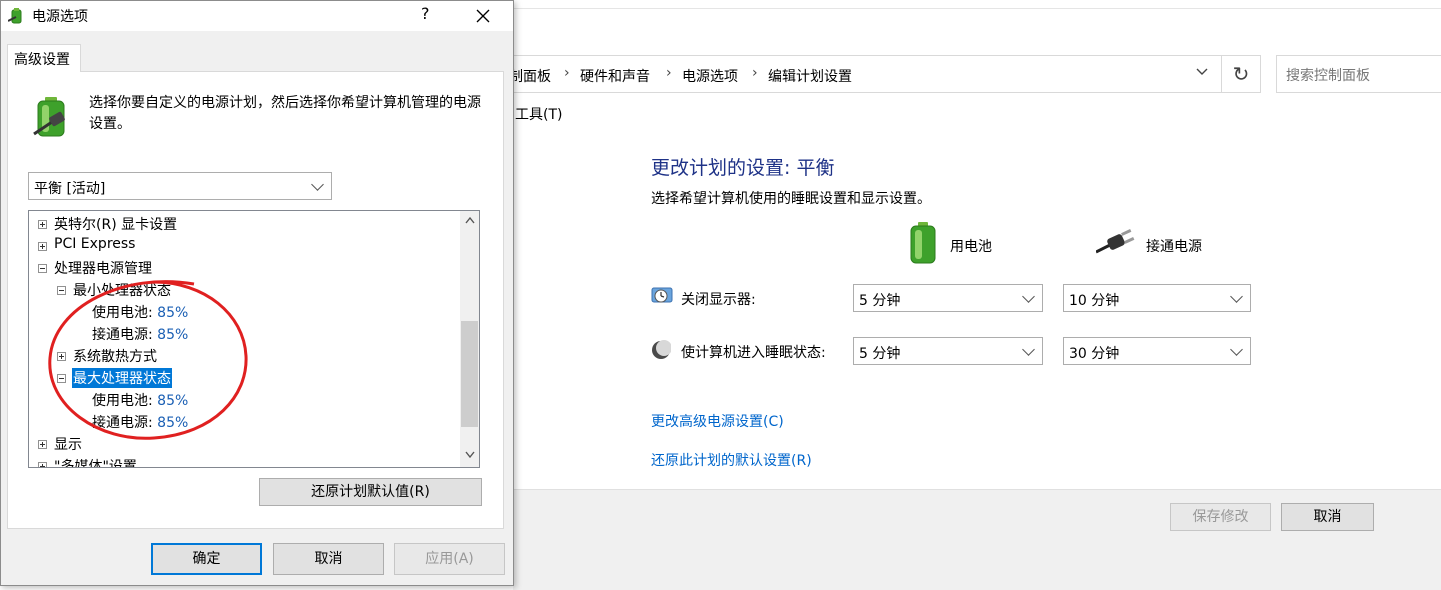  Describe the element at coordinates (753, 353) in the screenshot. I see `sleep-label: 使计算机进入睡眠状态:` at that location.